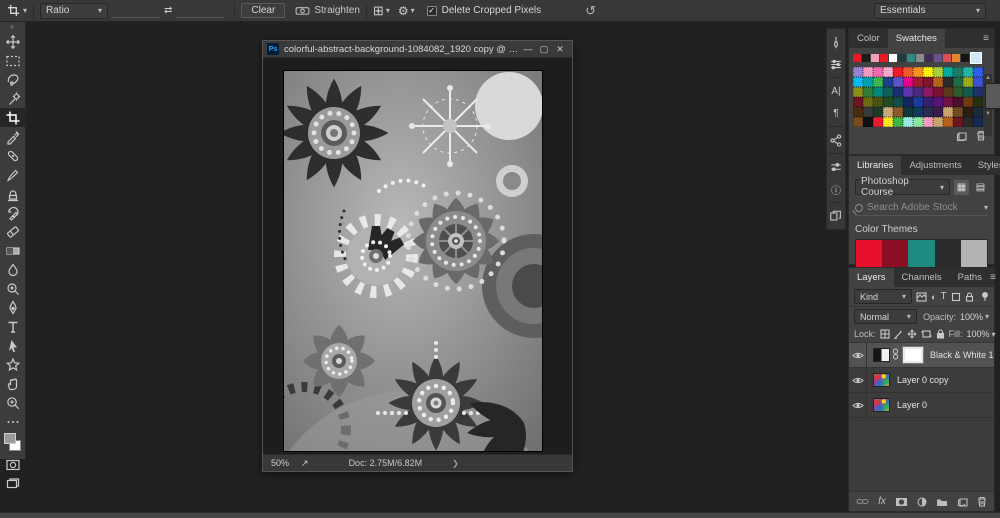 The width and height of the screenshot is (1000, 518). I want to click on reset-icon: ↺, so click(590, 11).